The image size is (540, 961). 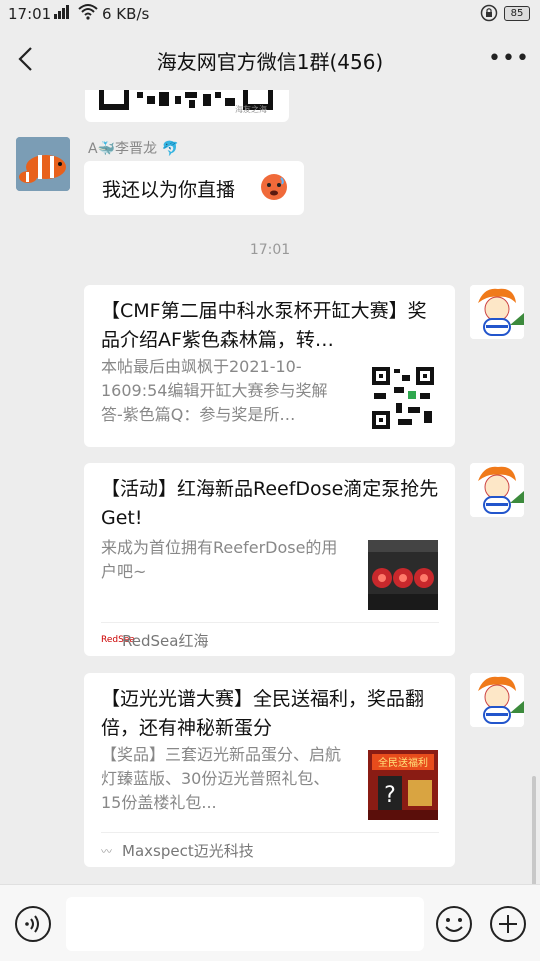 What do you see at coordinates (270, 250) in the screenshot?
I see `message-timestamp: 17:01` at bounding box center [270, 250].